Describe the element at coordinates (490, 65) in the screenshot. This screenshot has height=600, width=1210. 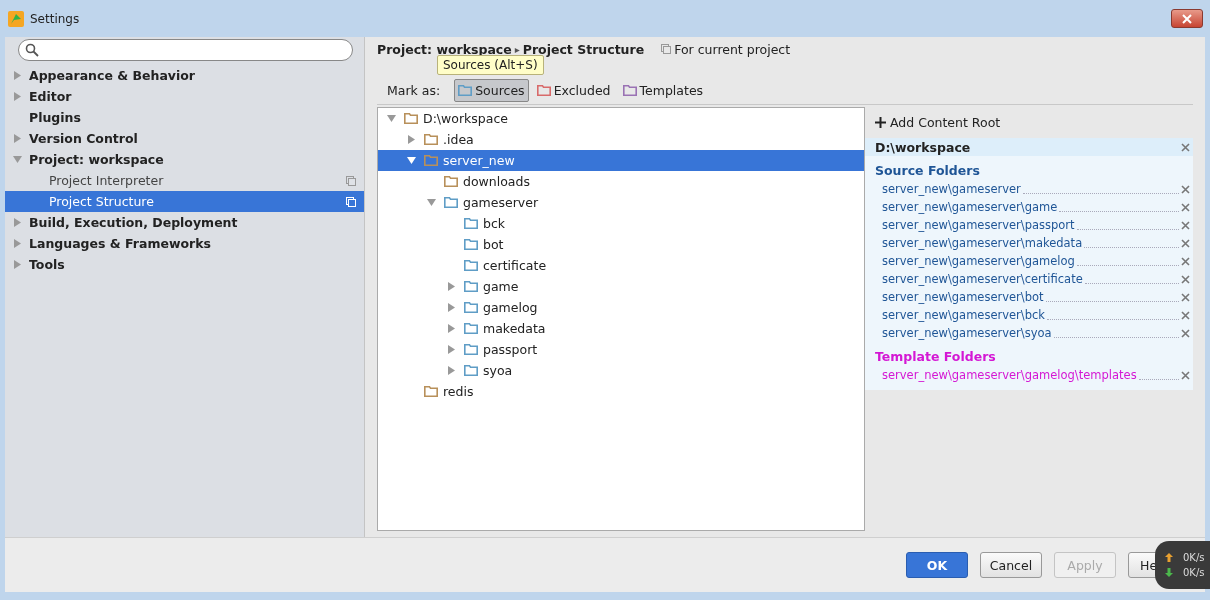
I see `tooltip: Sources (Alt+S)` at that location.